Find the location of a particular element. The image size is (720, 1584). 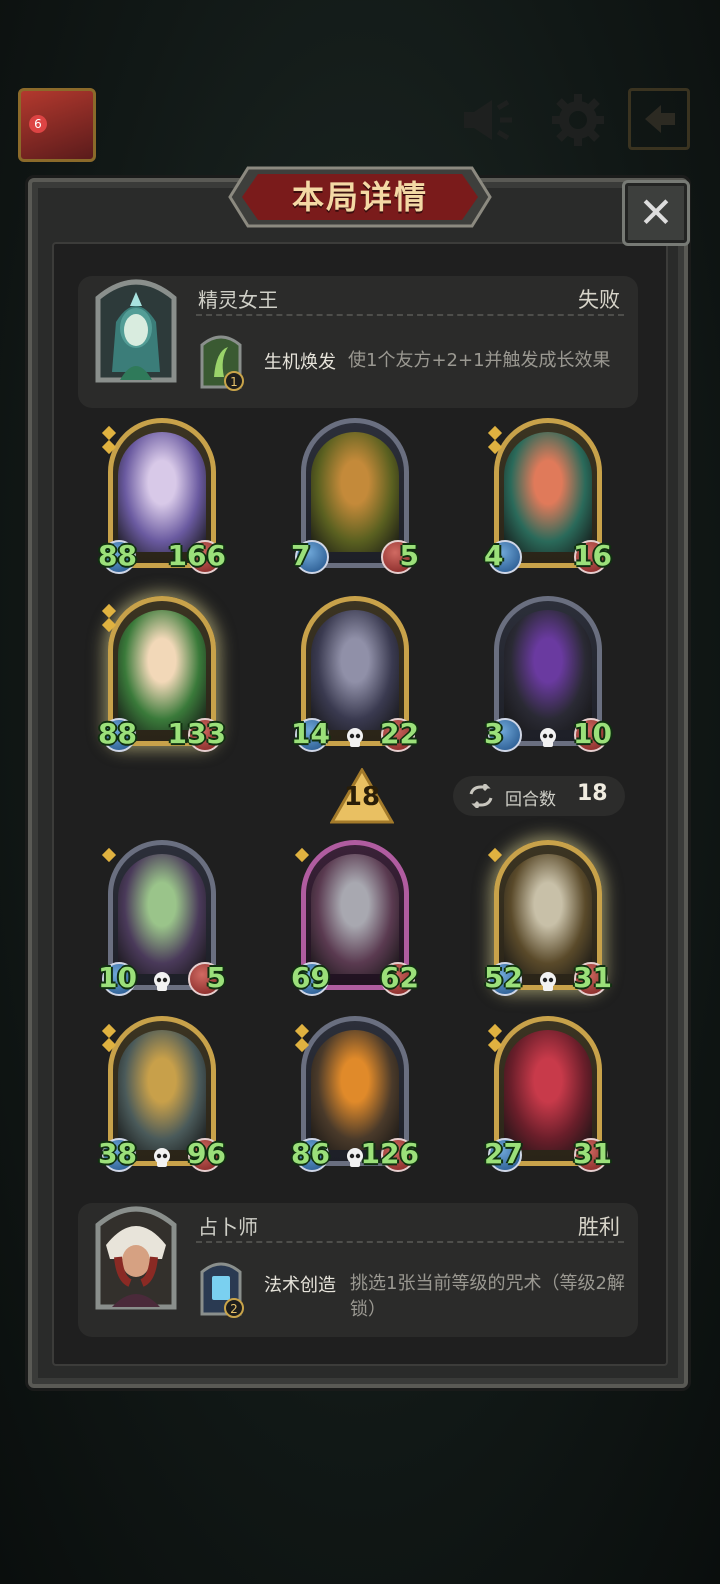

title-banner: 本局详情 is located at coordinates (360, 197).